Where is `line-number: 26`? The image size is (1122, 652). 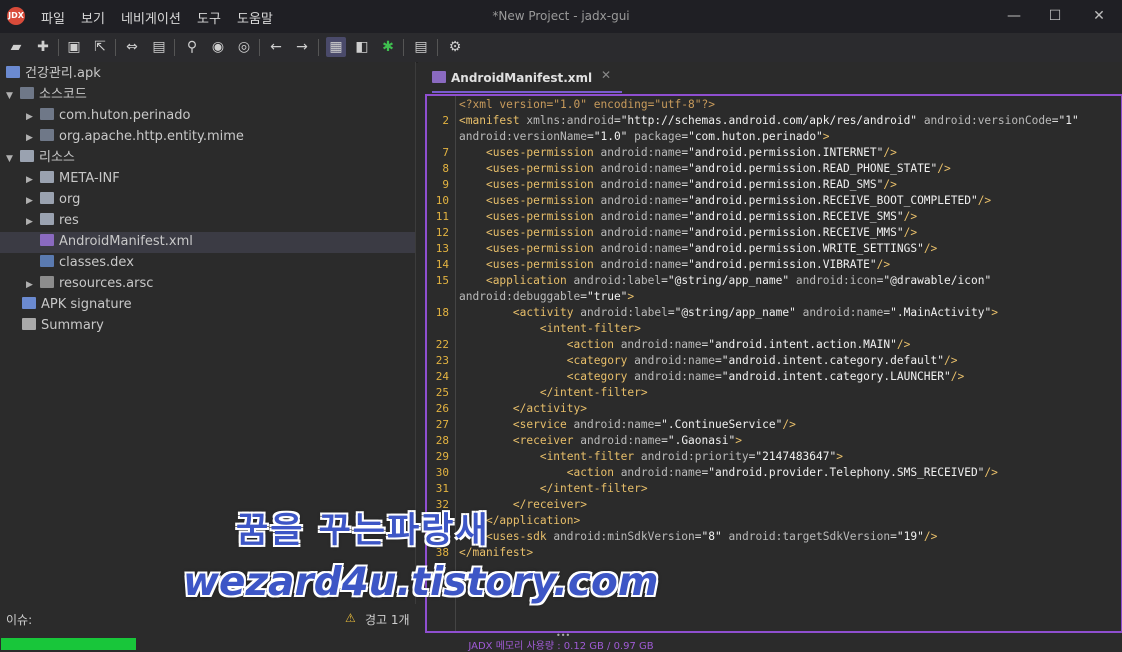
line-number: 26 is located at coordinates (442, 408).